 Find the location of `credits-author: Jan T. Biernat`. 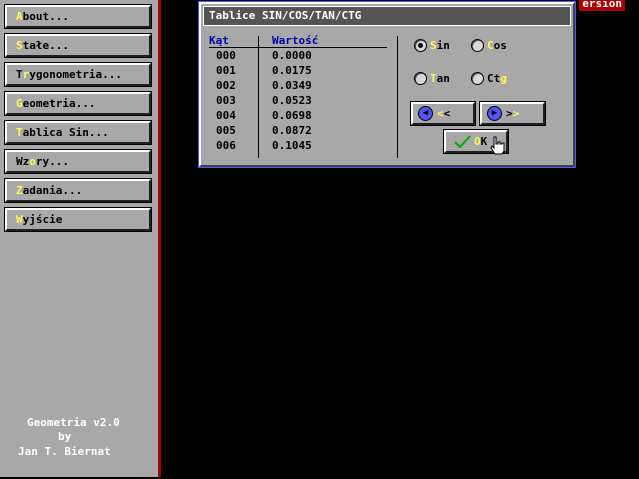

credits-author: Jan T. Biernat is located at coordinates (64, 451).